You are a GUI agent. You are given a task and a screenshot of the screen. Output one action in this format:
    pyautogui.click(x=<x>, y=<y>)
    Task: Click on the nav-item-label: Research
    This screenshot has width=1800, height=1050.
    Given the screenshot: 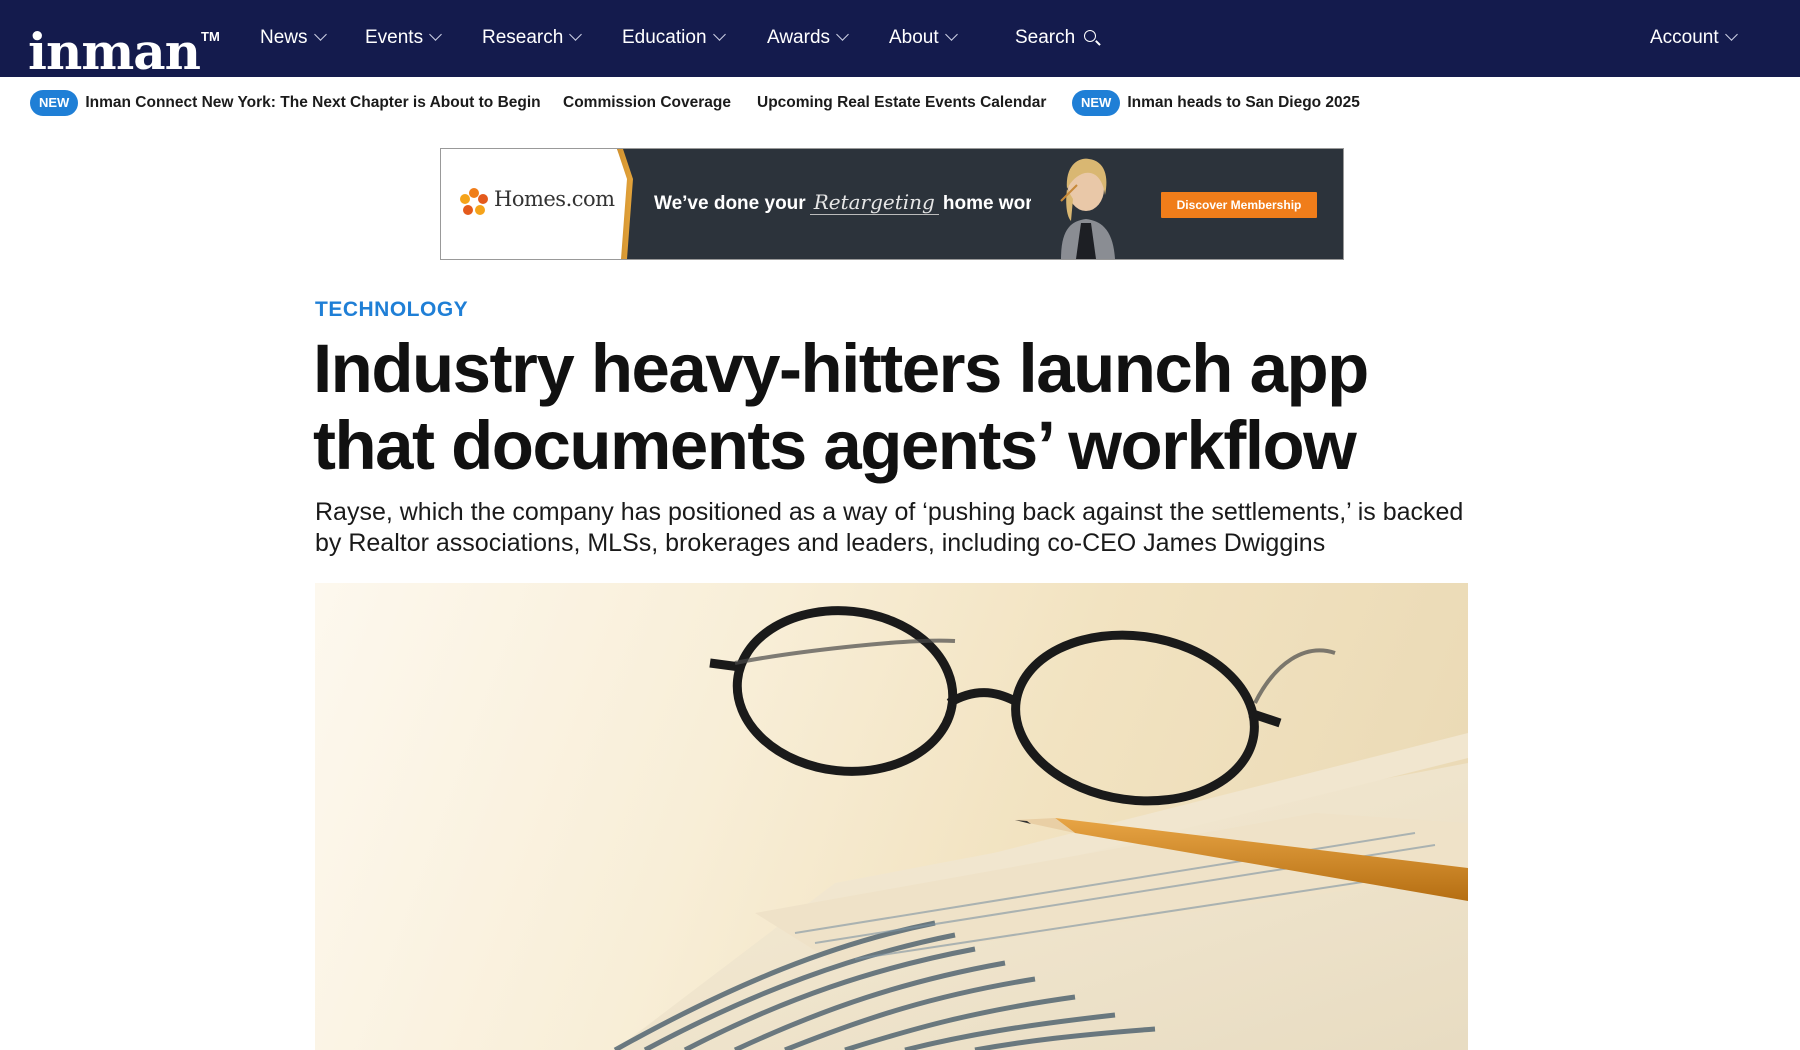 What is the action you would take?
    pyautogui.click(x=523, y=37)
    